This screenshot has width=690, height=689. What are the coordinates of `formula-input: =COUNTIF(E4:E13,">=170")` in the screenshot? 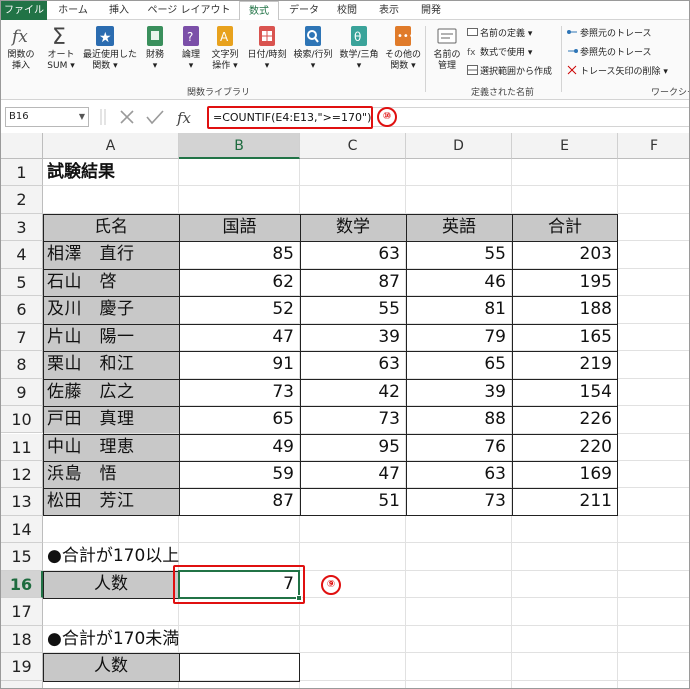 It's located at (290, 117).